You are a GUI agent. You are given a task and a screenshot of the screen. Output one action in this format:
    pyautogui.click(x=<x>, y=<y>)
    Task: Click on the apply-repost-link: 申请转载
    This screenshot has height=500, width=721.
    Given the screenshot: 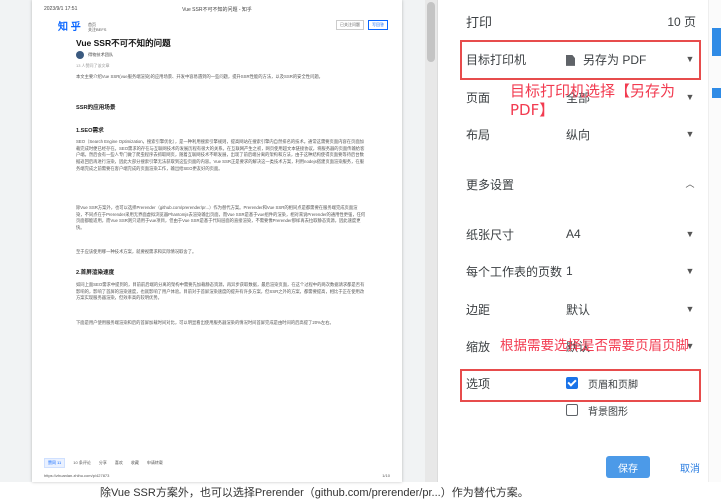 What is the action you would take?
    pyautogui.click(x=154, y=462)
    